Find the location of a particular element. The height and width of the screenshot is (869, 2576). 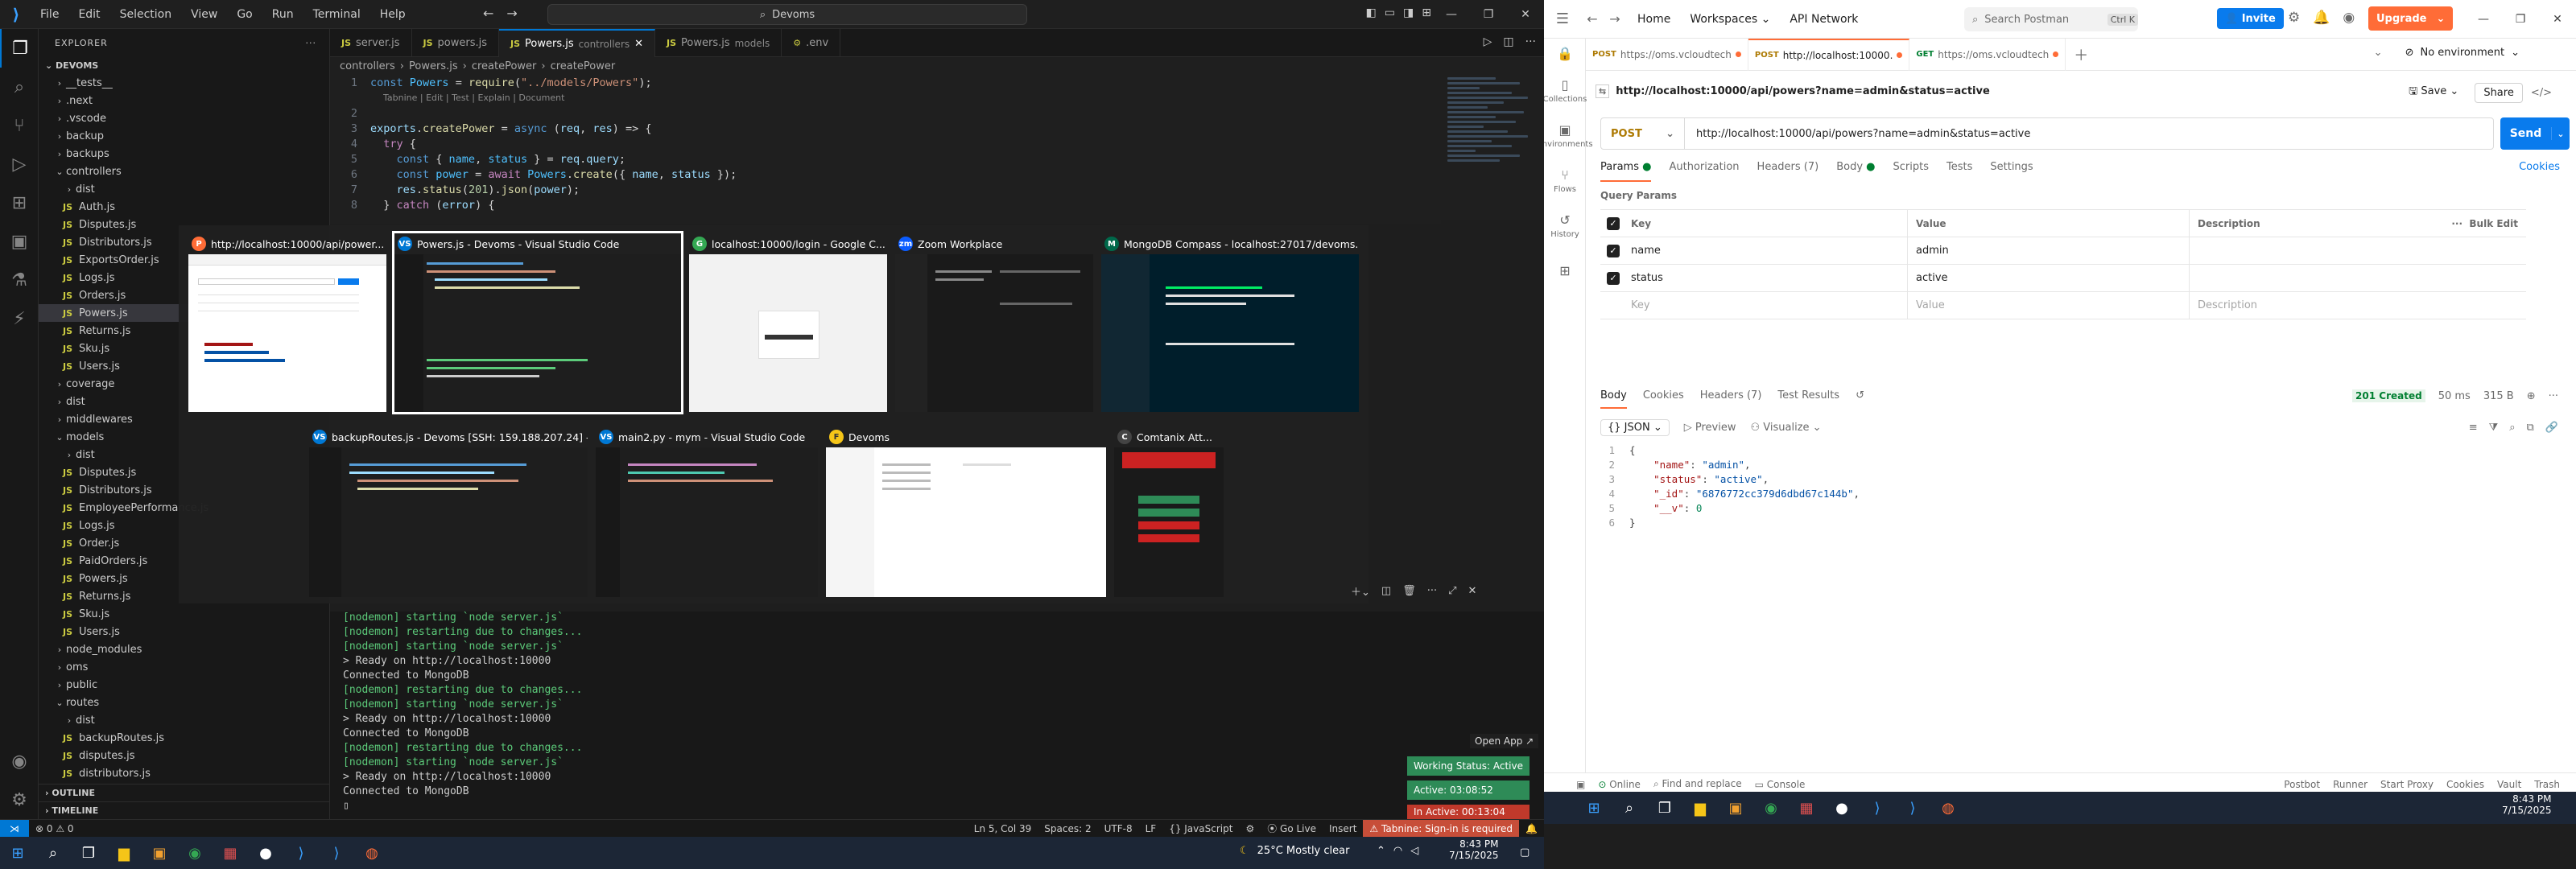

upgrade-button: Upgrade ⌄ is located at coordinates (2411, 18).